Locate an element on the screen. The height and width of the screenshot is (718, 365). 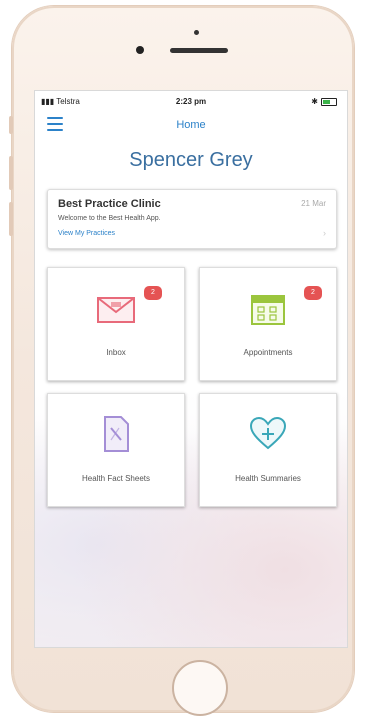
status-bar: ▮▮▮ Telstra 2:23 pm ✱ is located at coordinates (191, 101).